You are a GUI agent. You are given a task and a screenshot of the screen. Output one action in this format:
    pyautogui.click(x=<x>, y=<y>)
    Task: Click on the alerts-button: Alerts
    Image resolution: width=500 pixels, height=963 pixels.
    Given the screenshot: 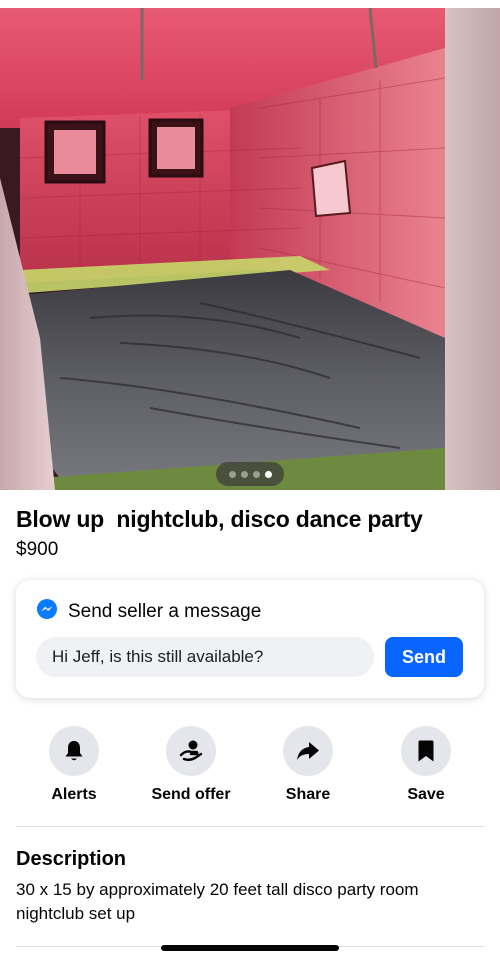 What is the action you would take?
    pyautogui.click(x=74, y=765)
    